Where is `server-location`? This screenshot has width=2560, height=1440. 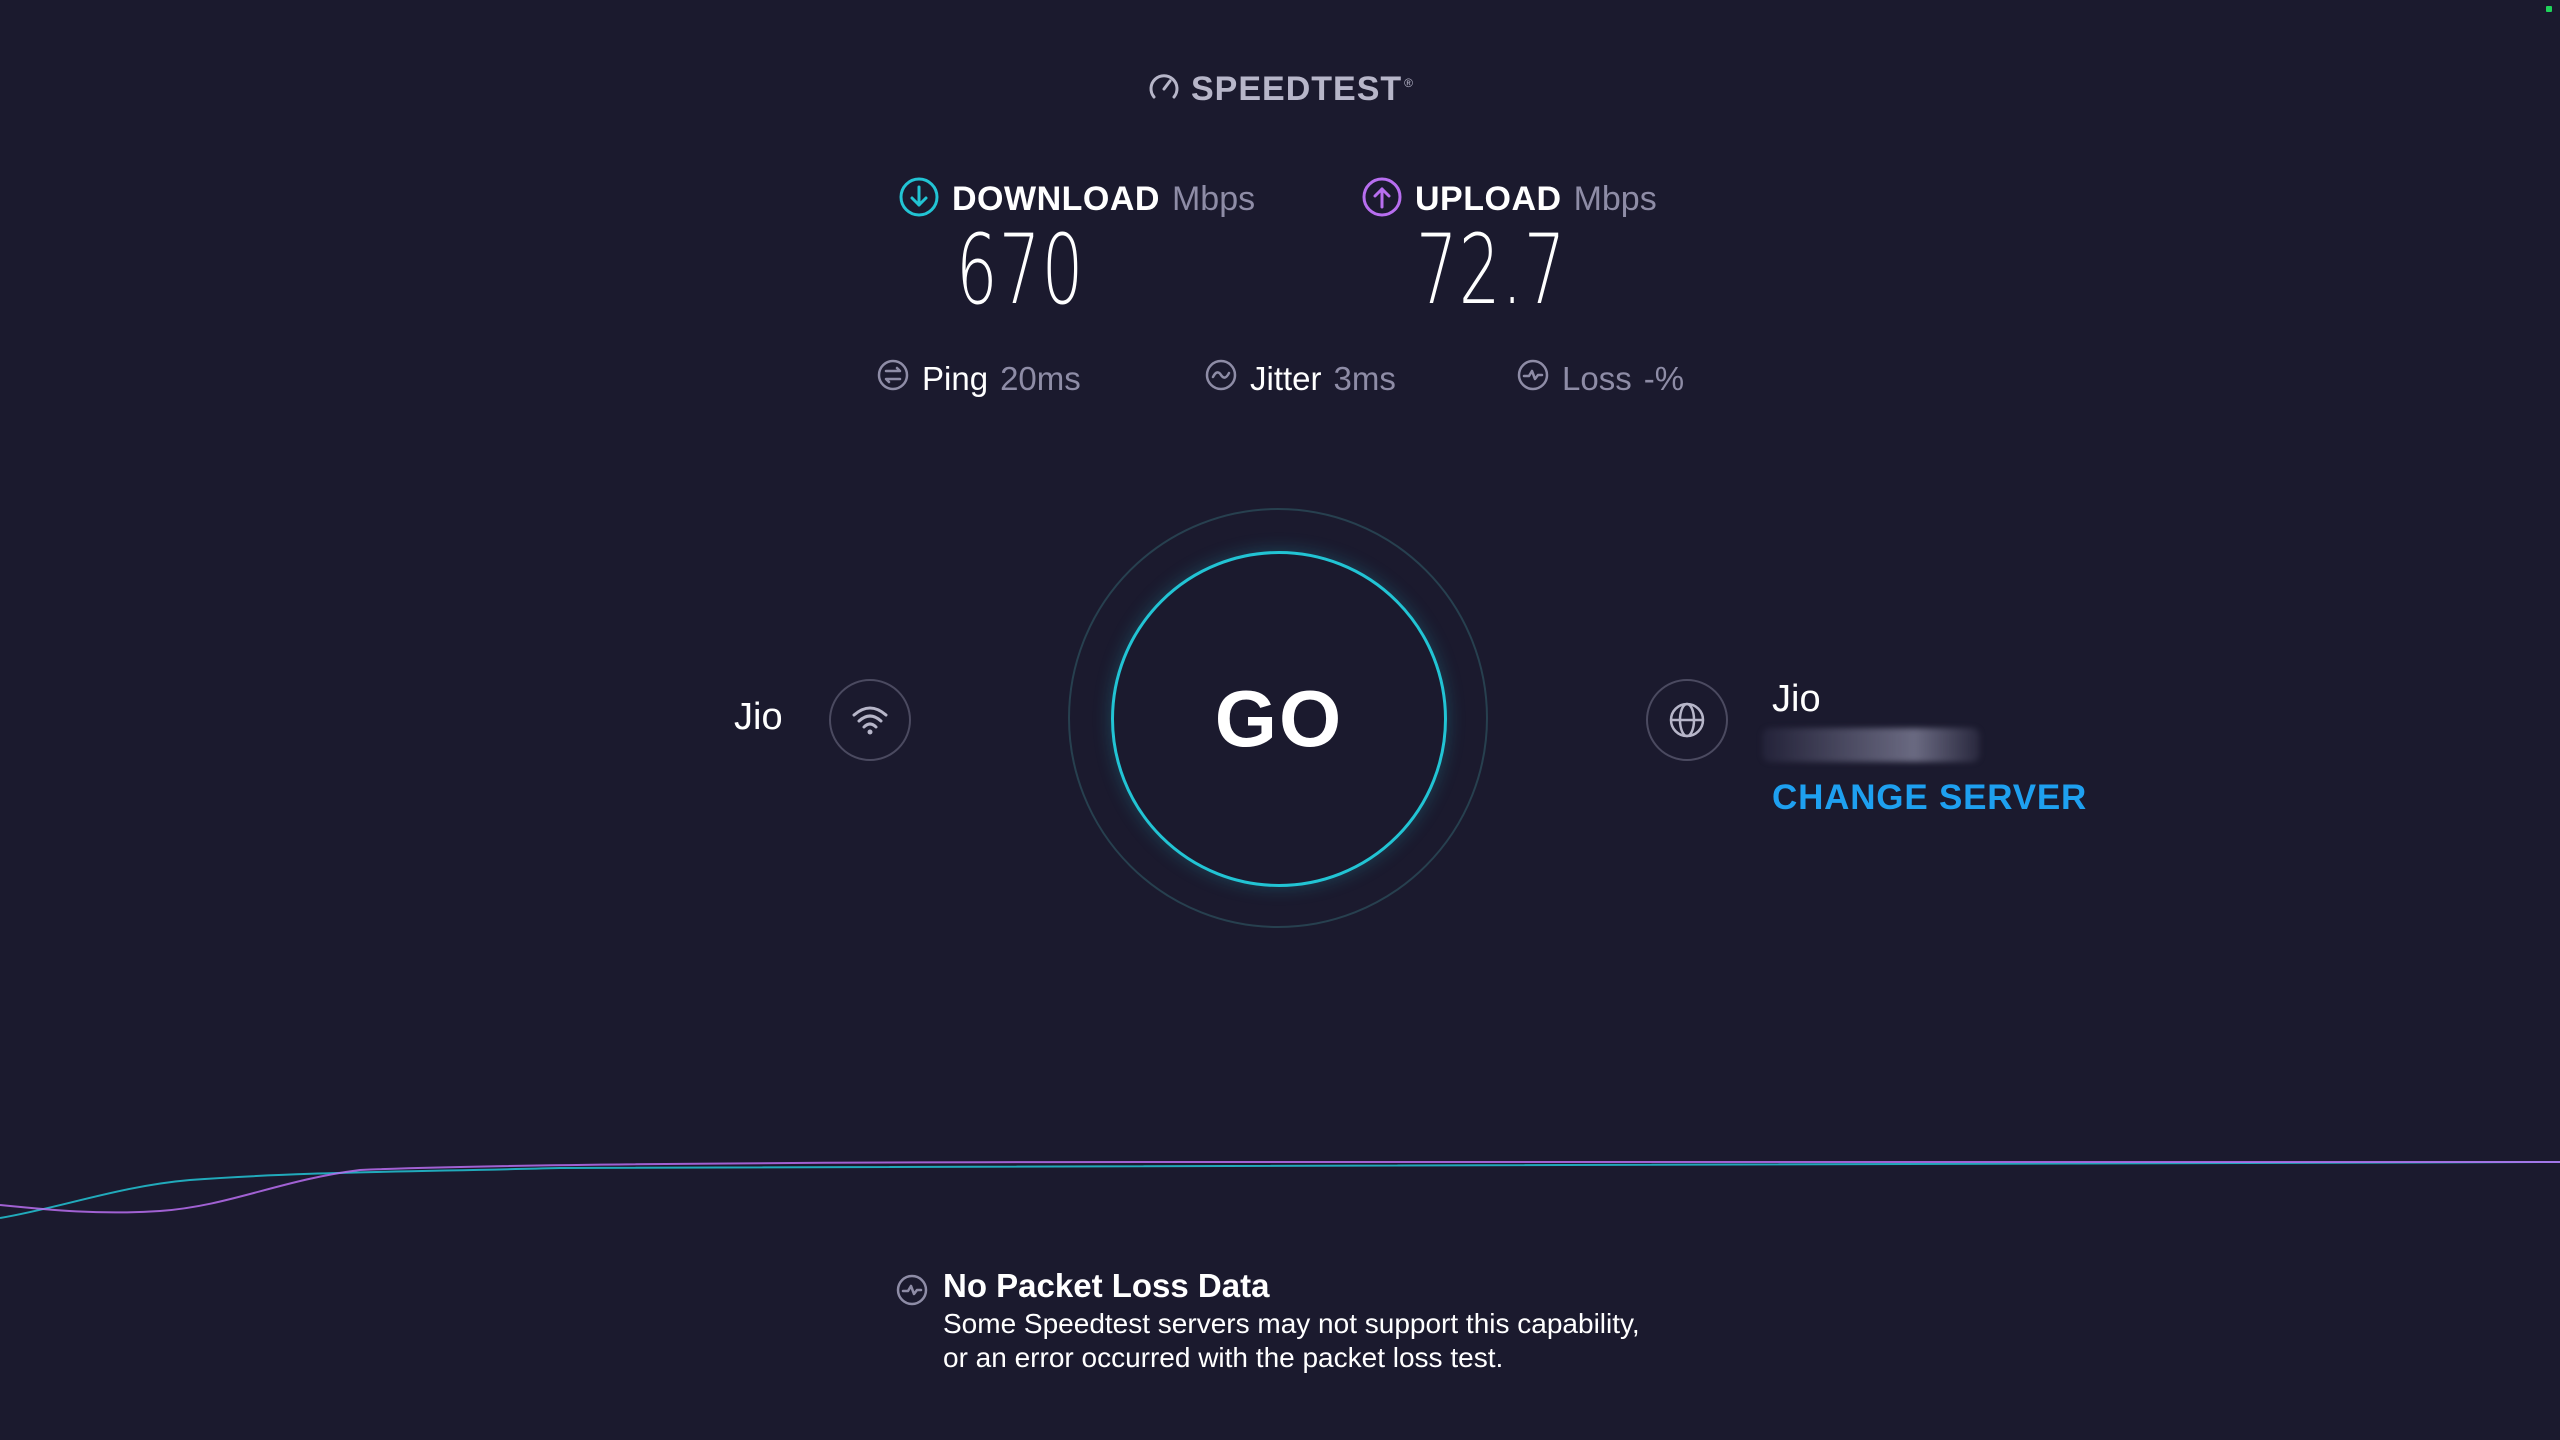 server-location is located at coordinates (1871, 745).